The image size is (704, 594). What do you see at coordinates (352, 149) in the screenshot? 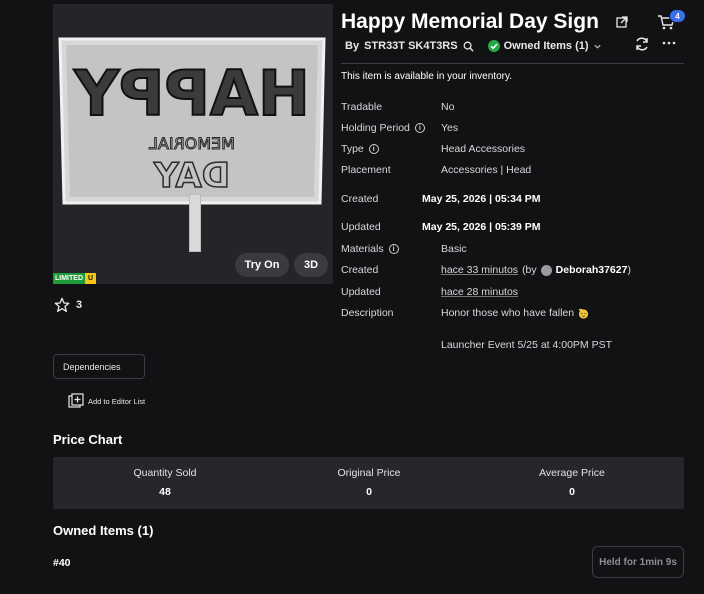
I see `detail-label: Type` at bounding box center [352, 149].